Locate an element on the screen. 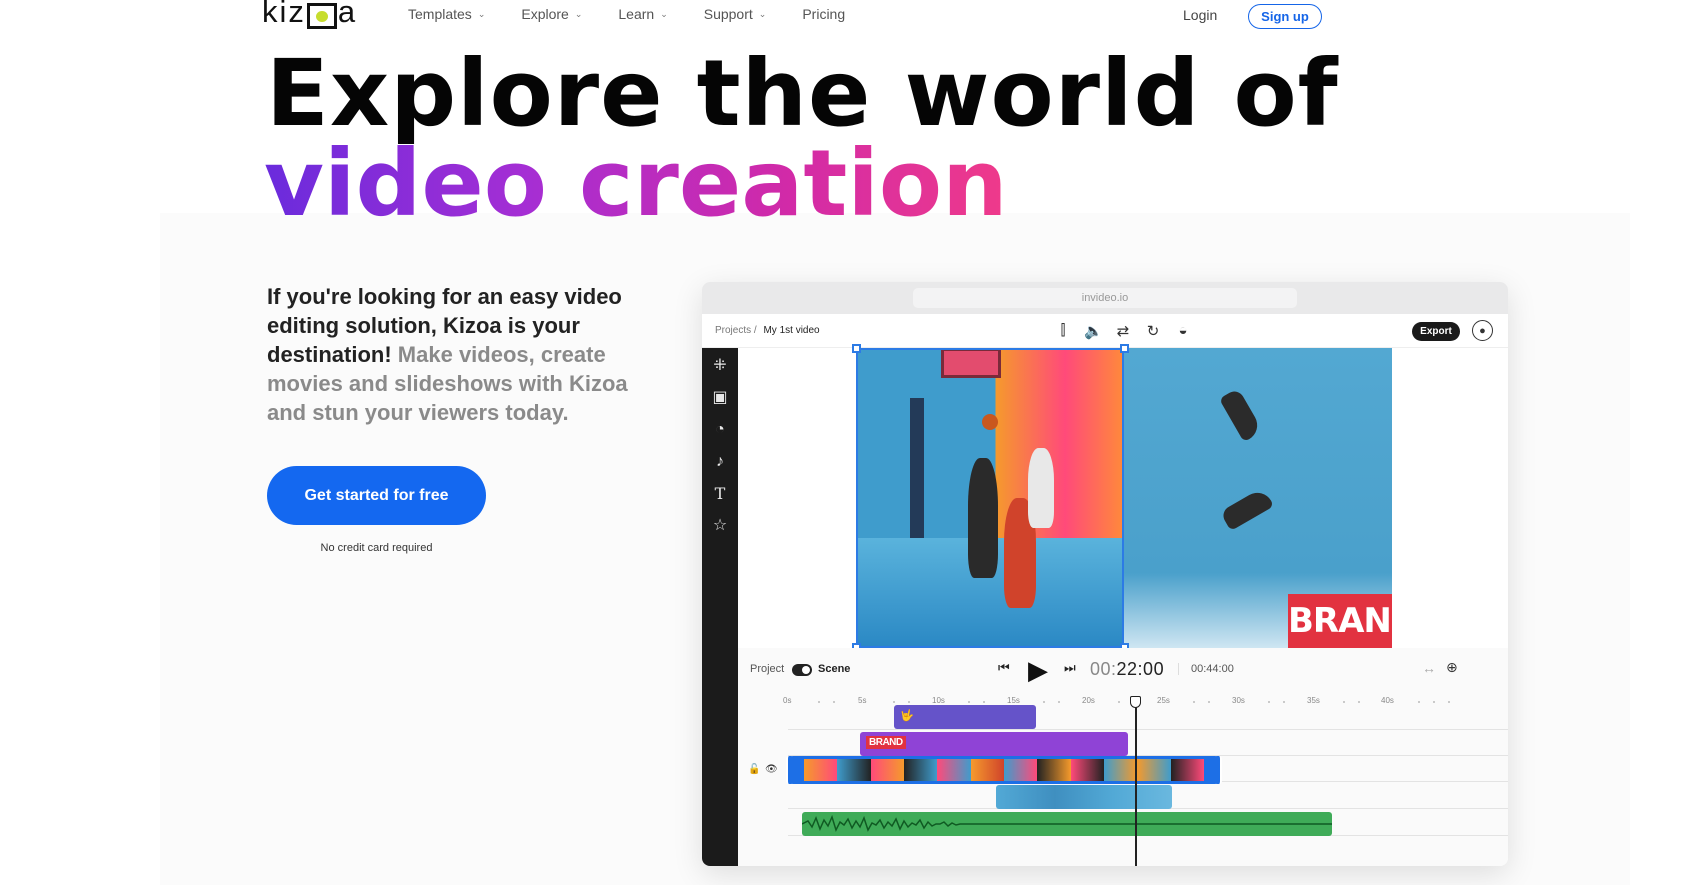 The height and width of the screenshot is (885, 1699). media-icon: ▣ is located at coordinates (720, 398).